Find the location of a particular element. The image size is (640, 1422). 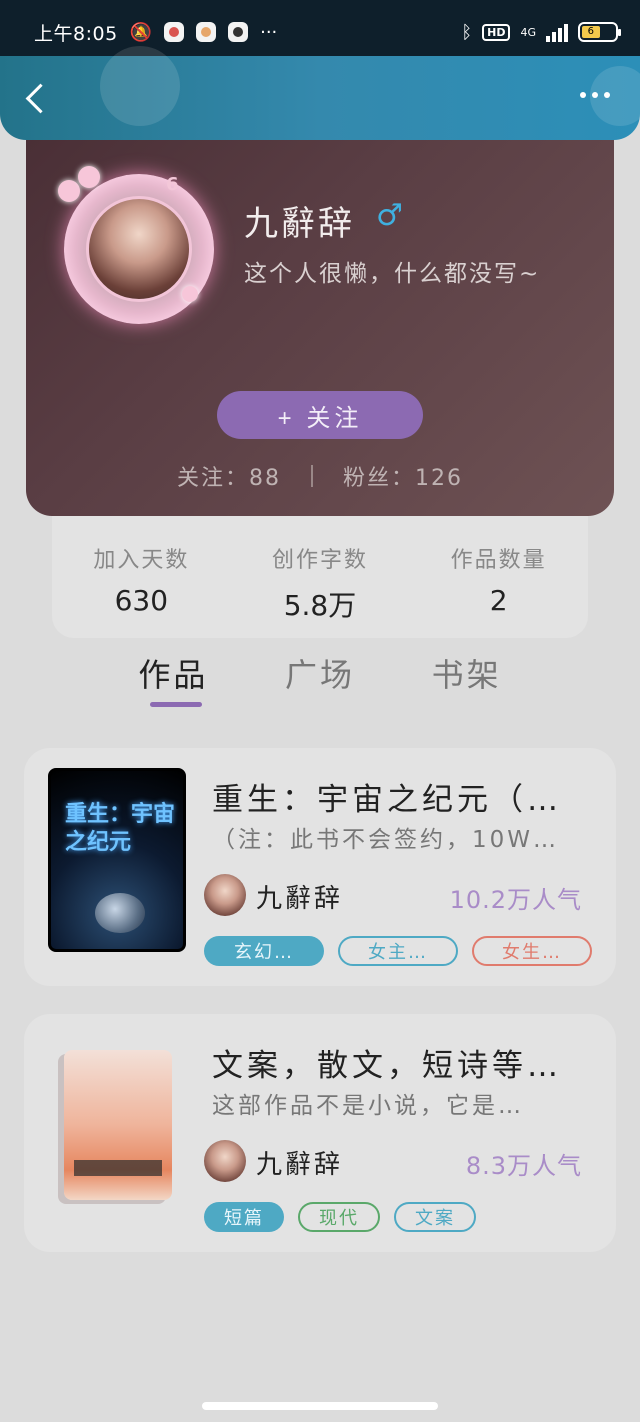

user-stats-panel: 加入天数 630 创作字数 5.8万 作品数量 2 is located at coordinates (320, 577).